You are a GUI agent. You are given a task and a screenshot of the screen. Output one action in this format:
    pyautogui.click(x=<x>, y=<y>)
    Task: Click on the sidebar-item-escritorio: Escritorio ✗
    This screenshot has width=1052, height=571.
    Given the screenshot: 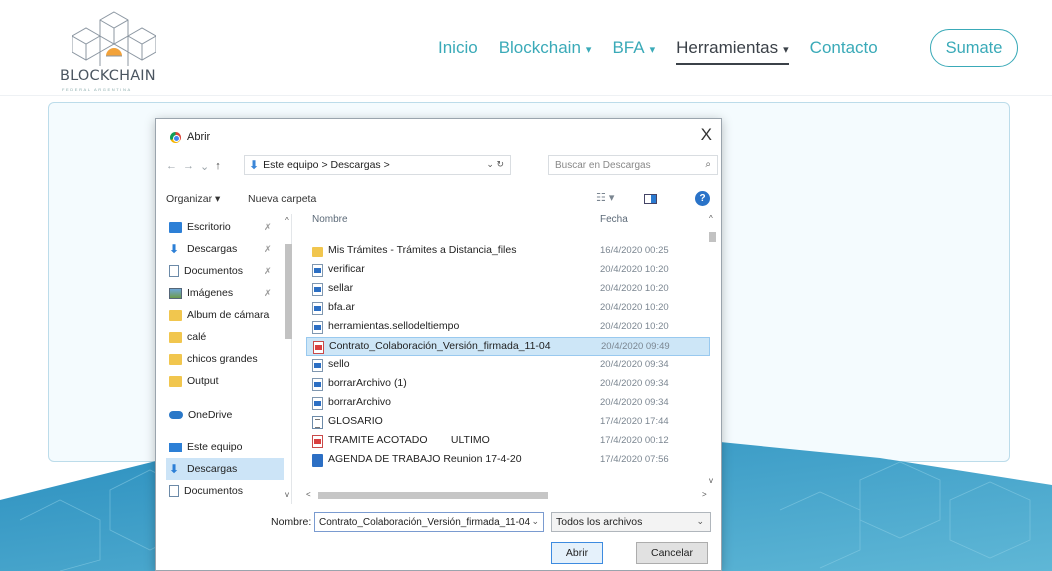 What is the action you would take?
    pyautogui.click(x=225, y=227)
    